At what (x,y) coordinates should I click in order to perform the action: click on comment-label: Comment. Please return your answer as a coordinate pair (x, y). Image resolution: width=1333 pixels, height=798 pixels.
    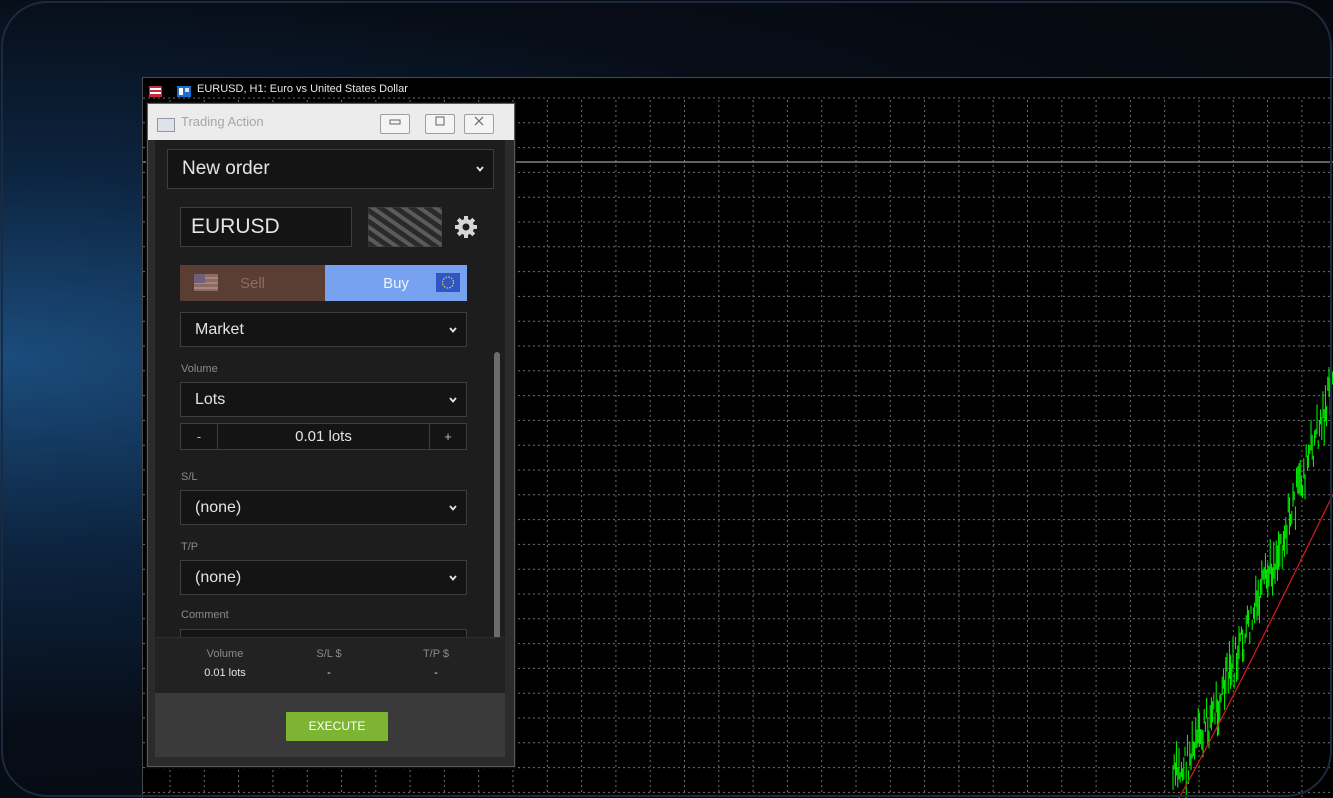
    Looking at the image, I should click on (205, 615).